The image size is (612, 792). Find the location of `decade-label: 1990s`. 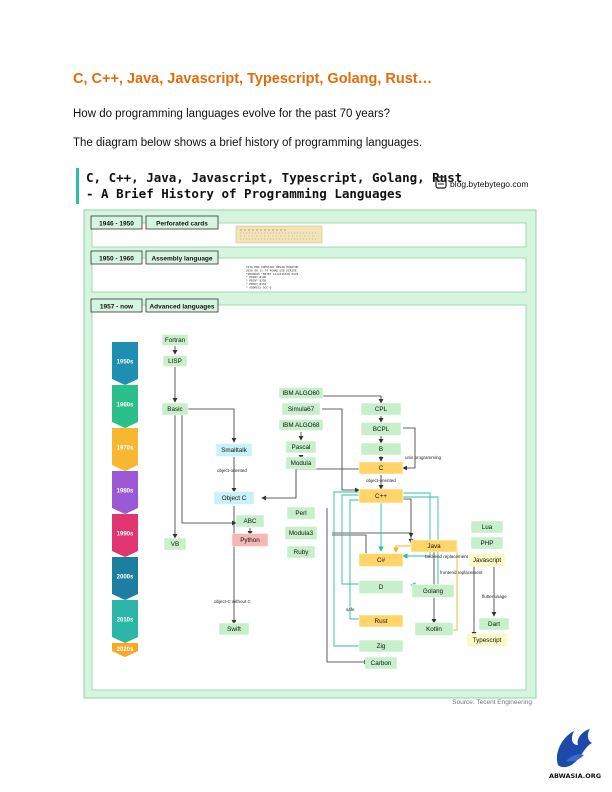

decade-label: 1990s is located at coordinates (125, 535).